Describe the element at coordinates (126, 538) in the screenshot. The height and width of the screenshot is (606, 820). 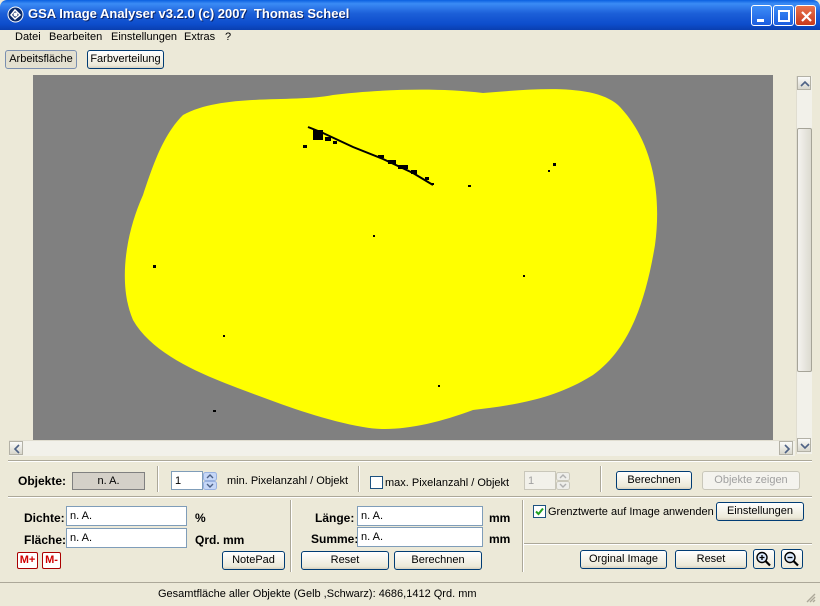
I see `area-field: n. A.` at that location.